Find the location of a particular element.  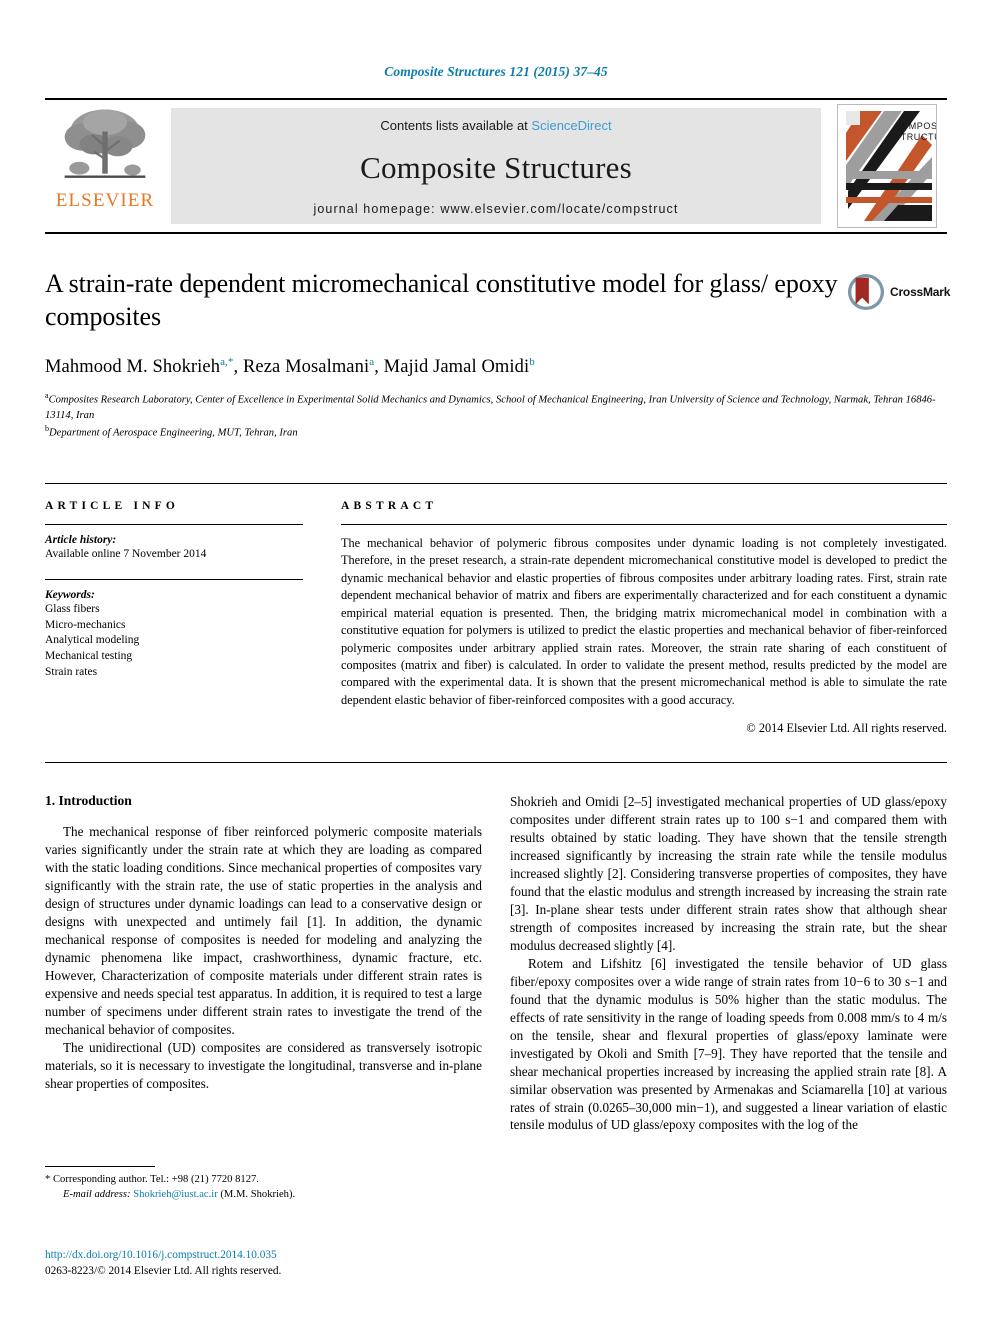

keyword-item: Strain rates is located at coordinates (71, 672).